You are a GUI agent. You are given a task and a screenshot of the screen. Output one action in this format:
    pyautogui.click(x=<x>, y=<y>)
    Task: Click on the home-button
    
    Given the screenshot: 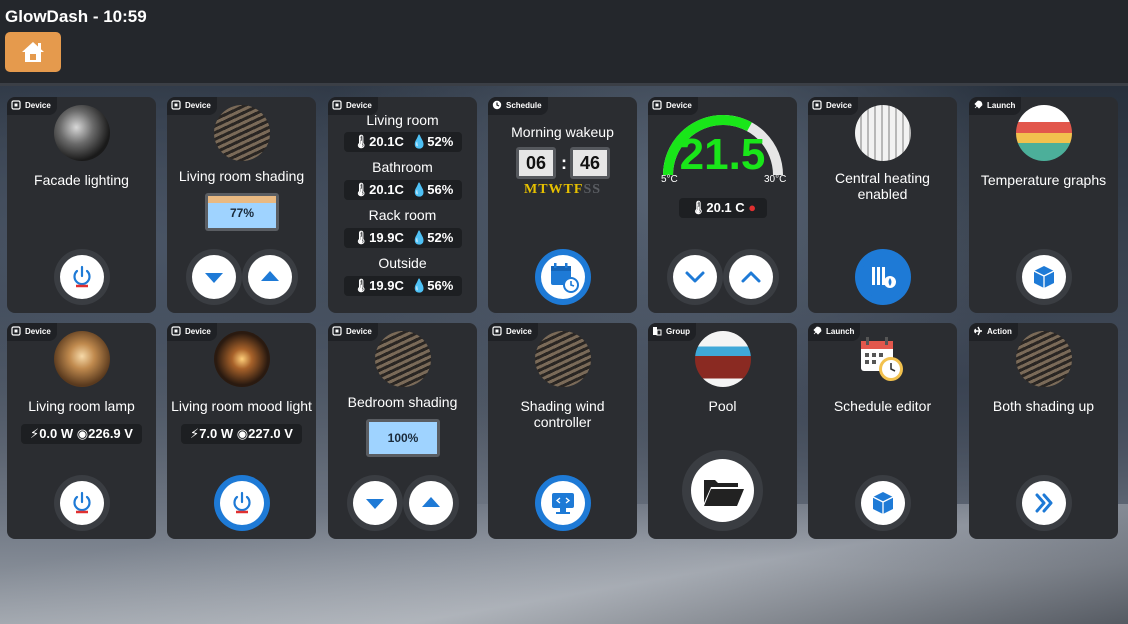 What is the action you would take?
    pyautogui.click(x=33, y=52)
    